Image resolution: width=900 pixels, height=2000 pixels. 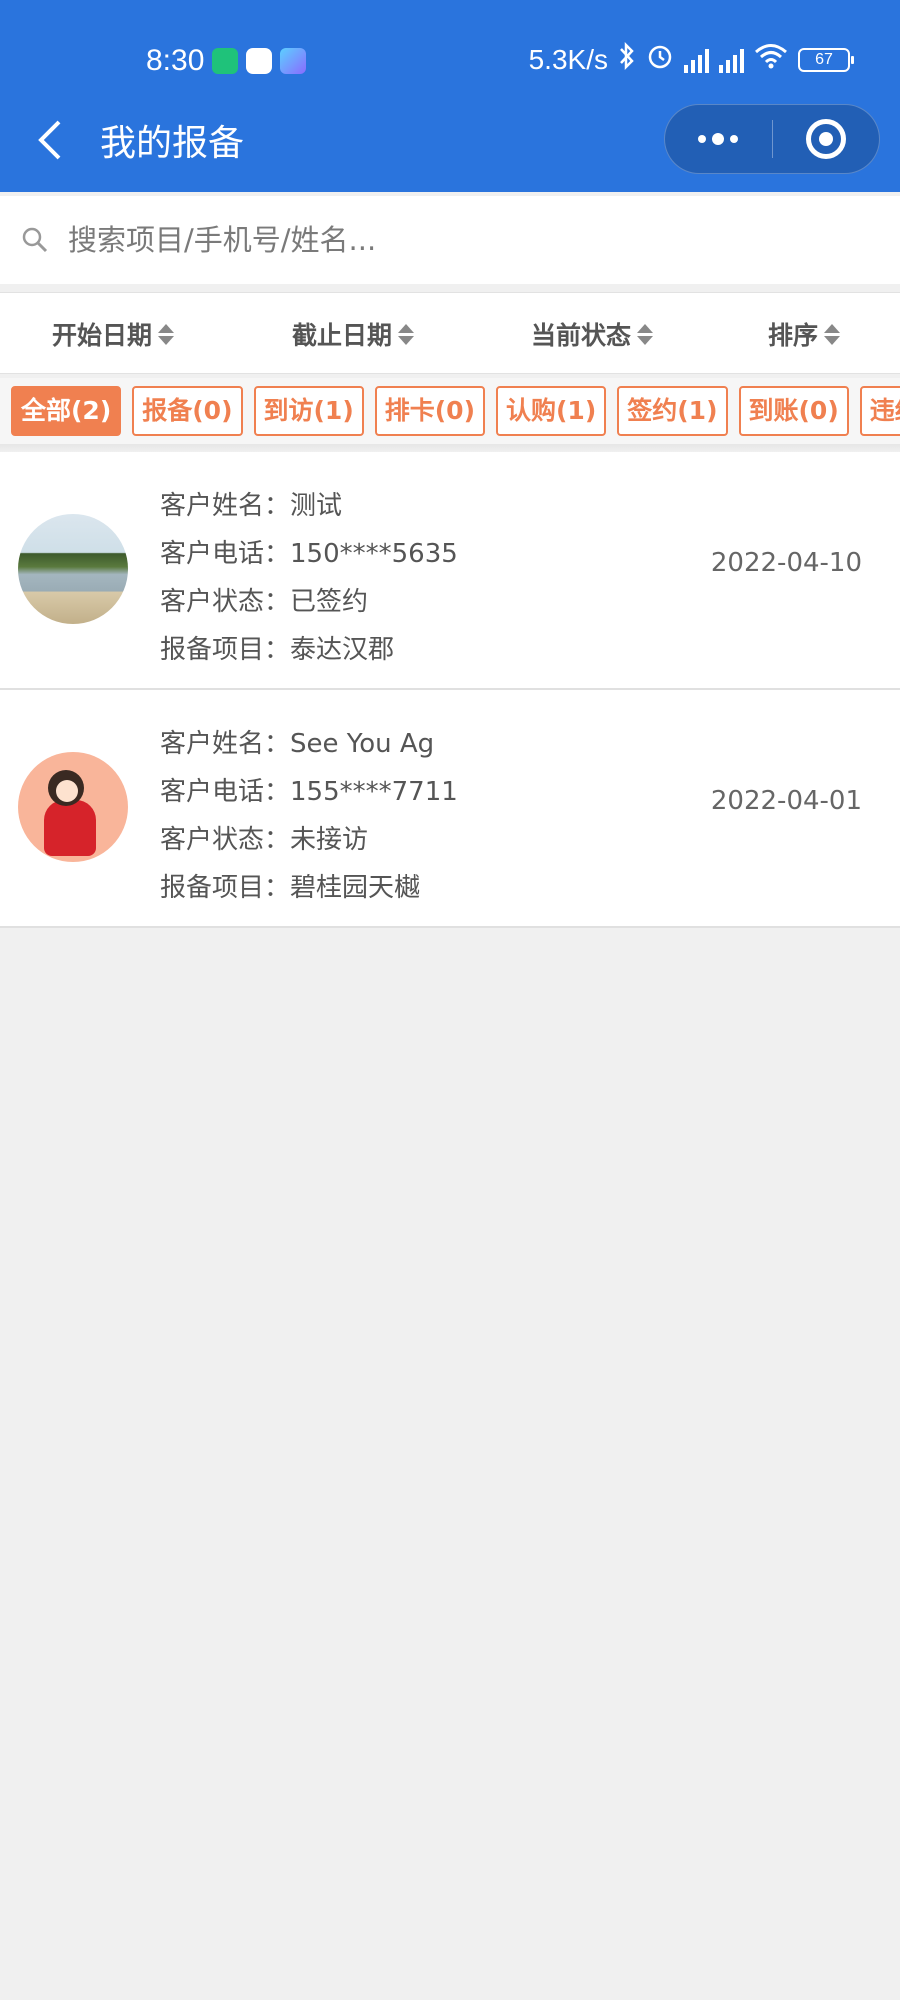 I want to click on bluetooth-icon, so click(x=627, y=59).